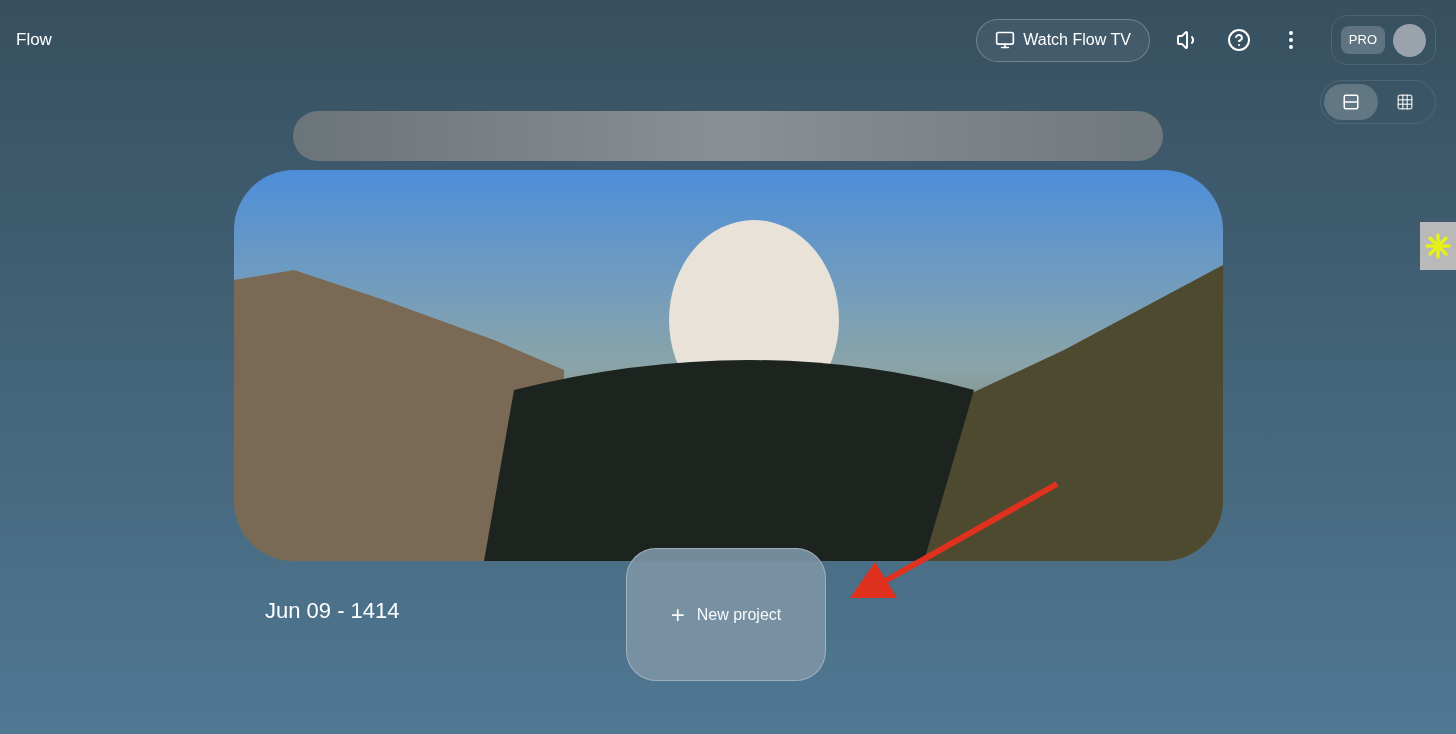 The width and height of the screenshot is (1456, 734). Describe the element at coordinates (1063, 40) in the screenshot. I see `watch-tv-button: Watch Flow TV` at that location.